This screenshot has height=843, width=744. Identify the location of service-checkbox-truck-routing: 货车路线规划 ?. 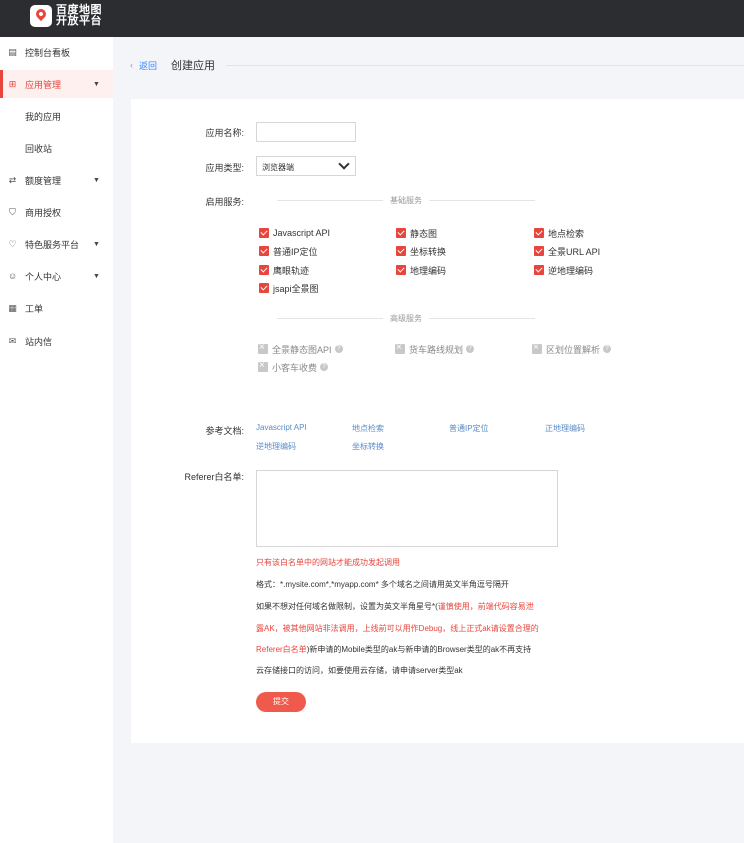
(435, 348).